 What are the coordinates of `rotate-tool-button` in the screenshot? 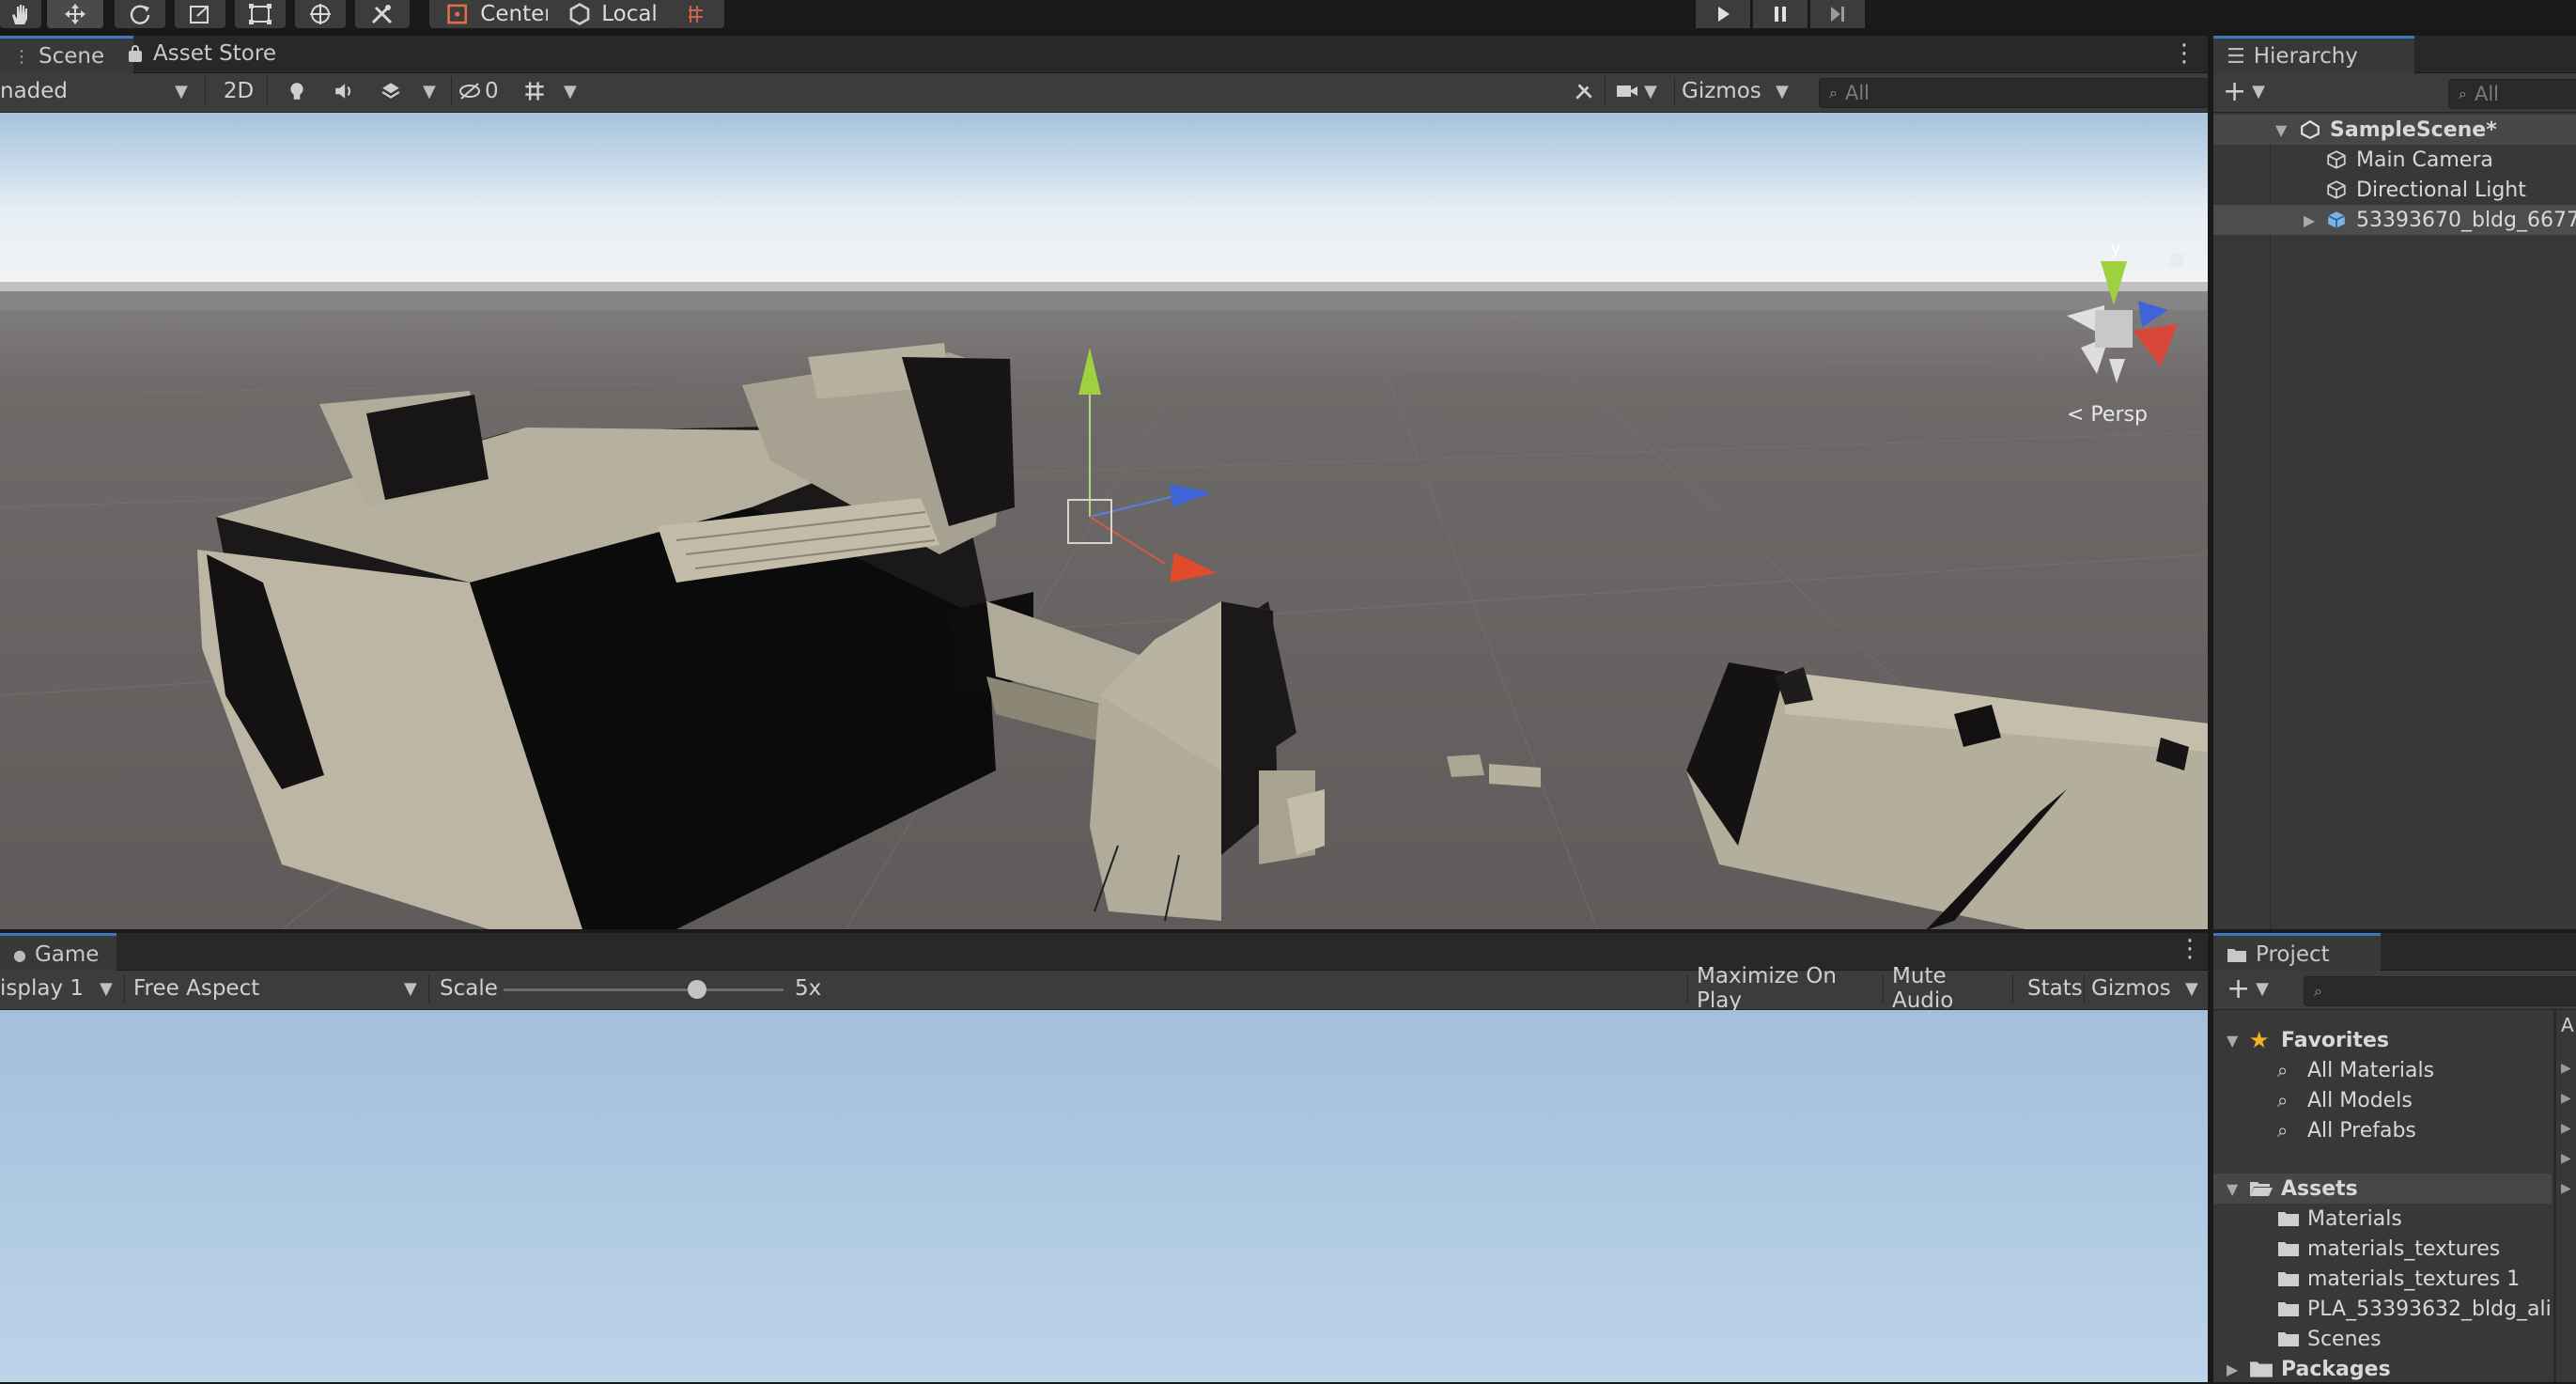 It's located at (140, 14).